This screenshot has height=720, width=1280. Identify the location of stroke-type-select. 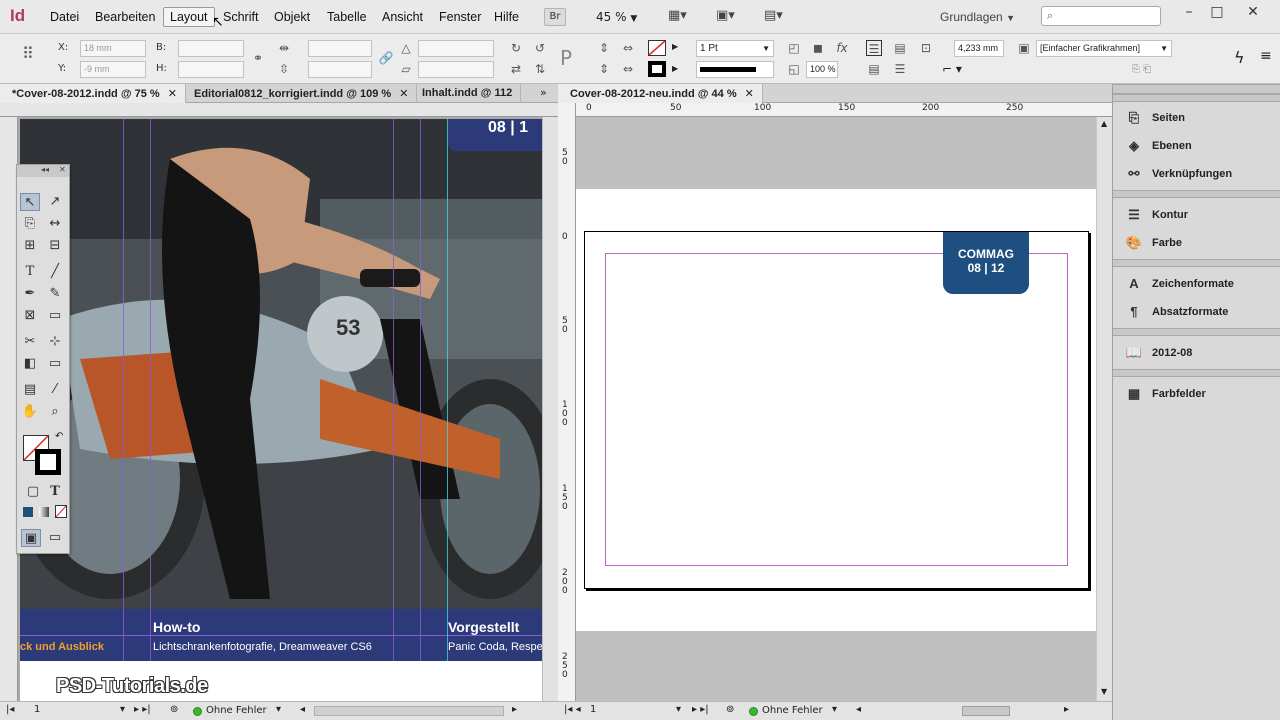
(735, 69).